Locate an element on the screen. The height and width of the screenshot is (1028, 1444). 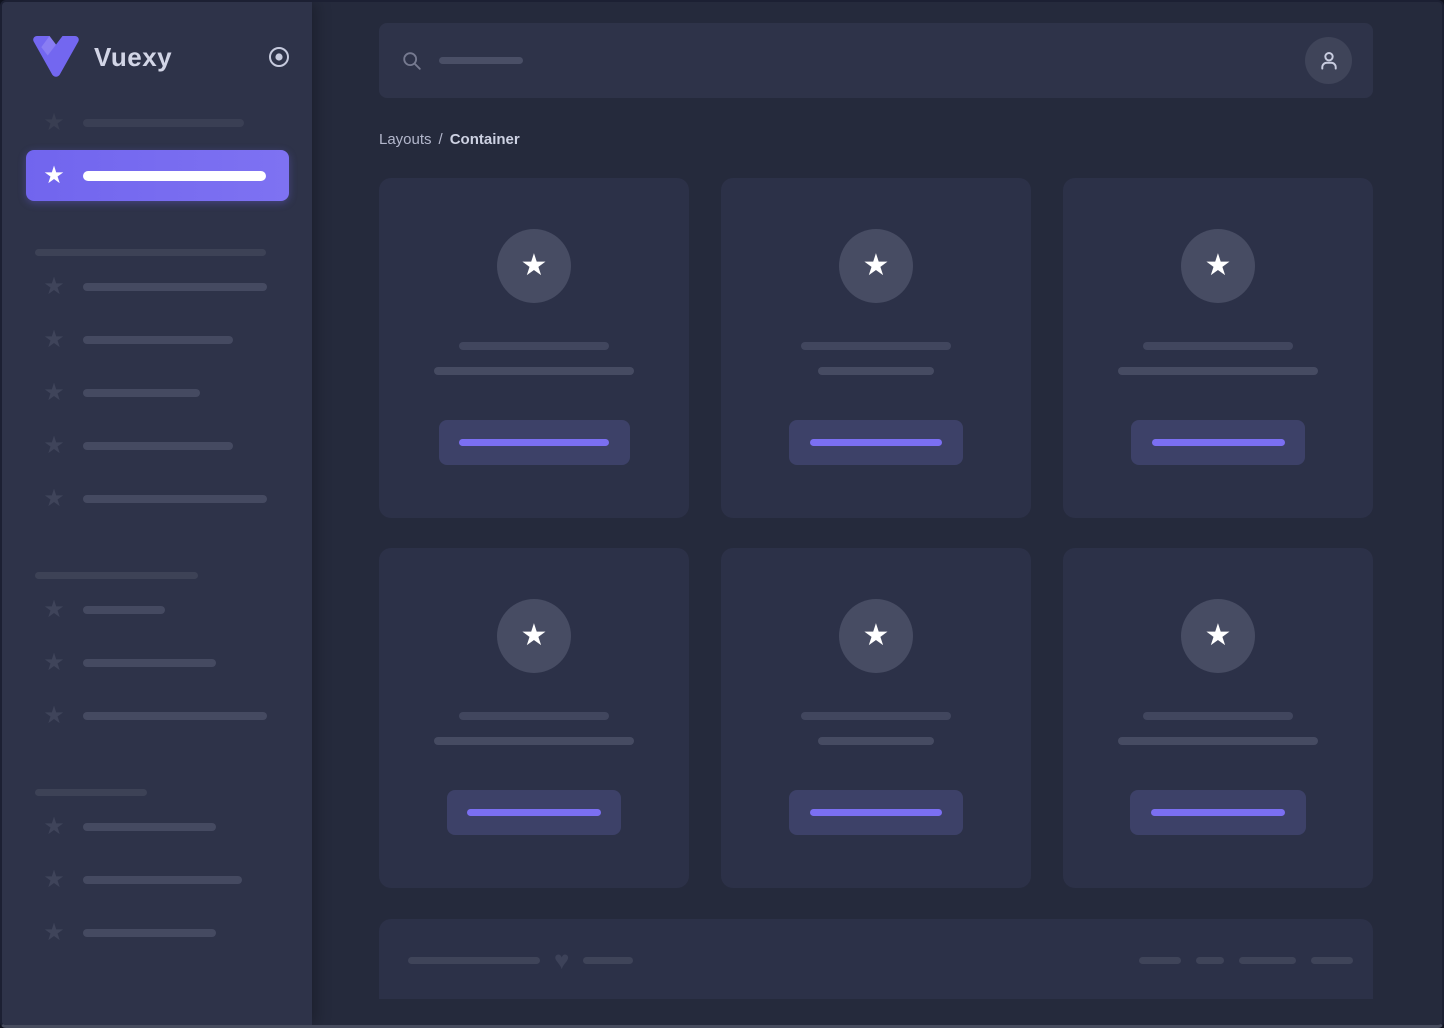
sidebar-item-skeleton: ★ is located at coordinates (177, 123).